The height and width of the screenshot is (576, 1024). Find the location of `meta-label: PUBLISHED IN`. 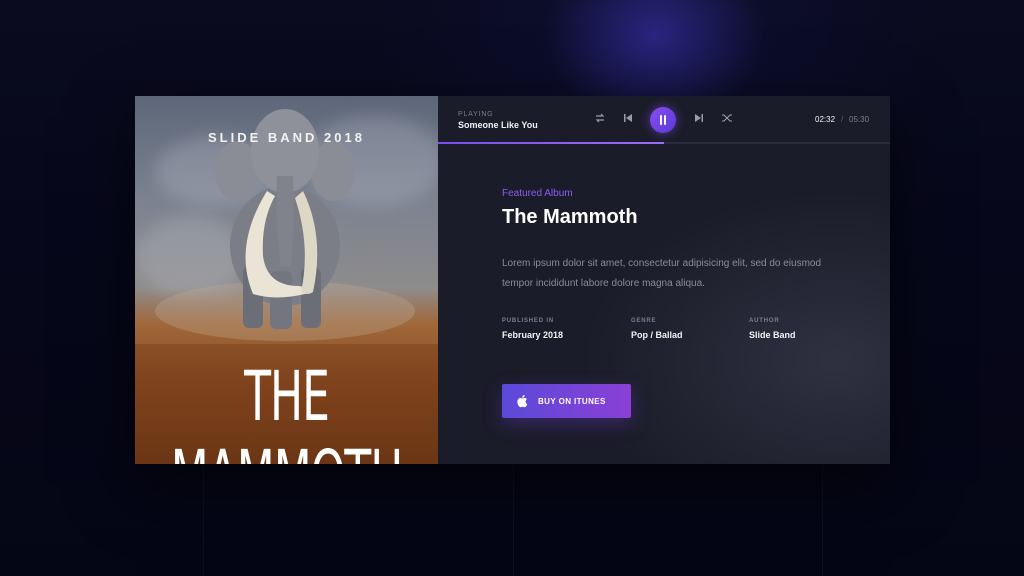

meta-label: PUBLISHED IN is located at coordinates (528, 321).